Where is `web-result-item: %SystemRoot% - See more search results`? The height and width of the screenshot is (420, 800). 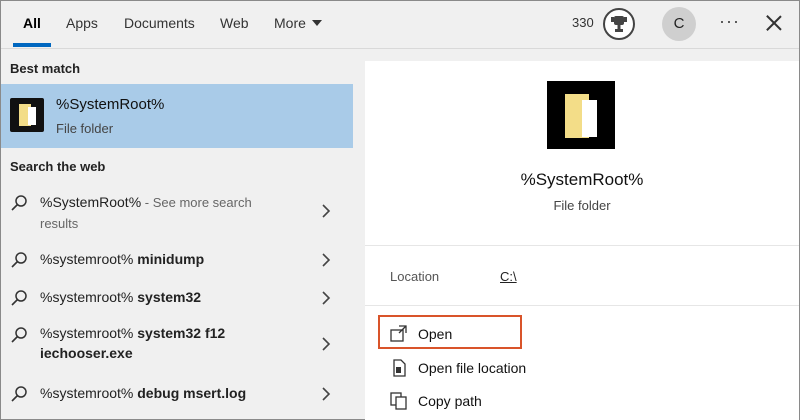
web-result-item: %SystemRoot% - See more search results is located at coordinates (177, 211).